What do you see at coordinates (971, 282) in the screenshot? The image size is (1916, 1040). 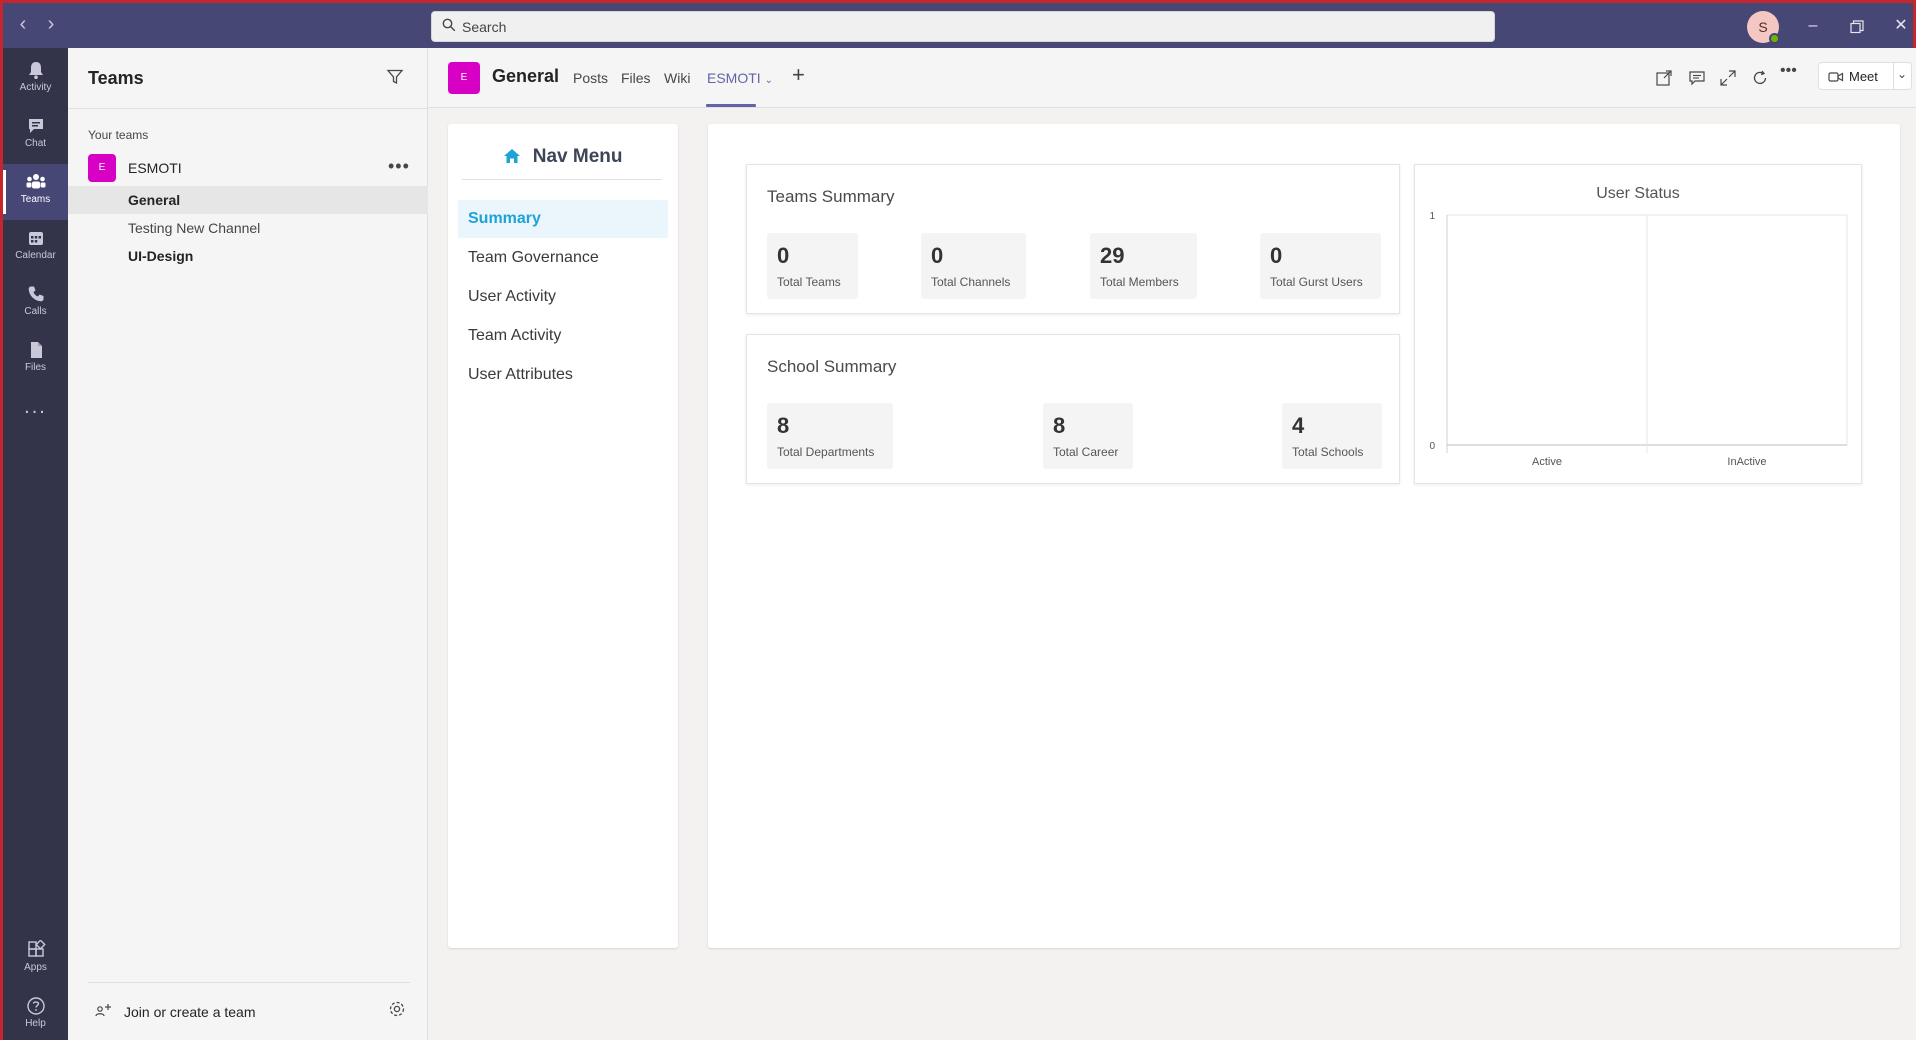 I see `stat-label: Total Channels` at bounding box center [971, 282].